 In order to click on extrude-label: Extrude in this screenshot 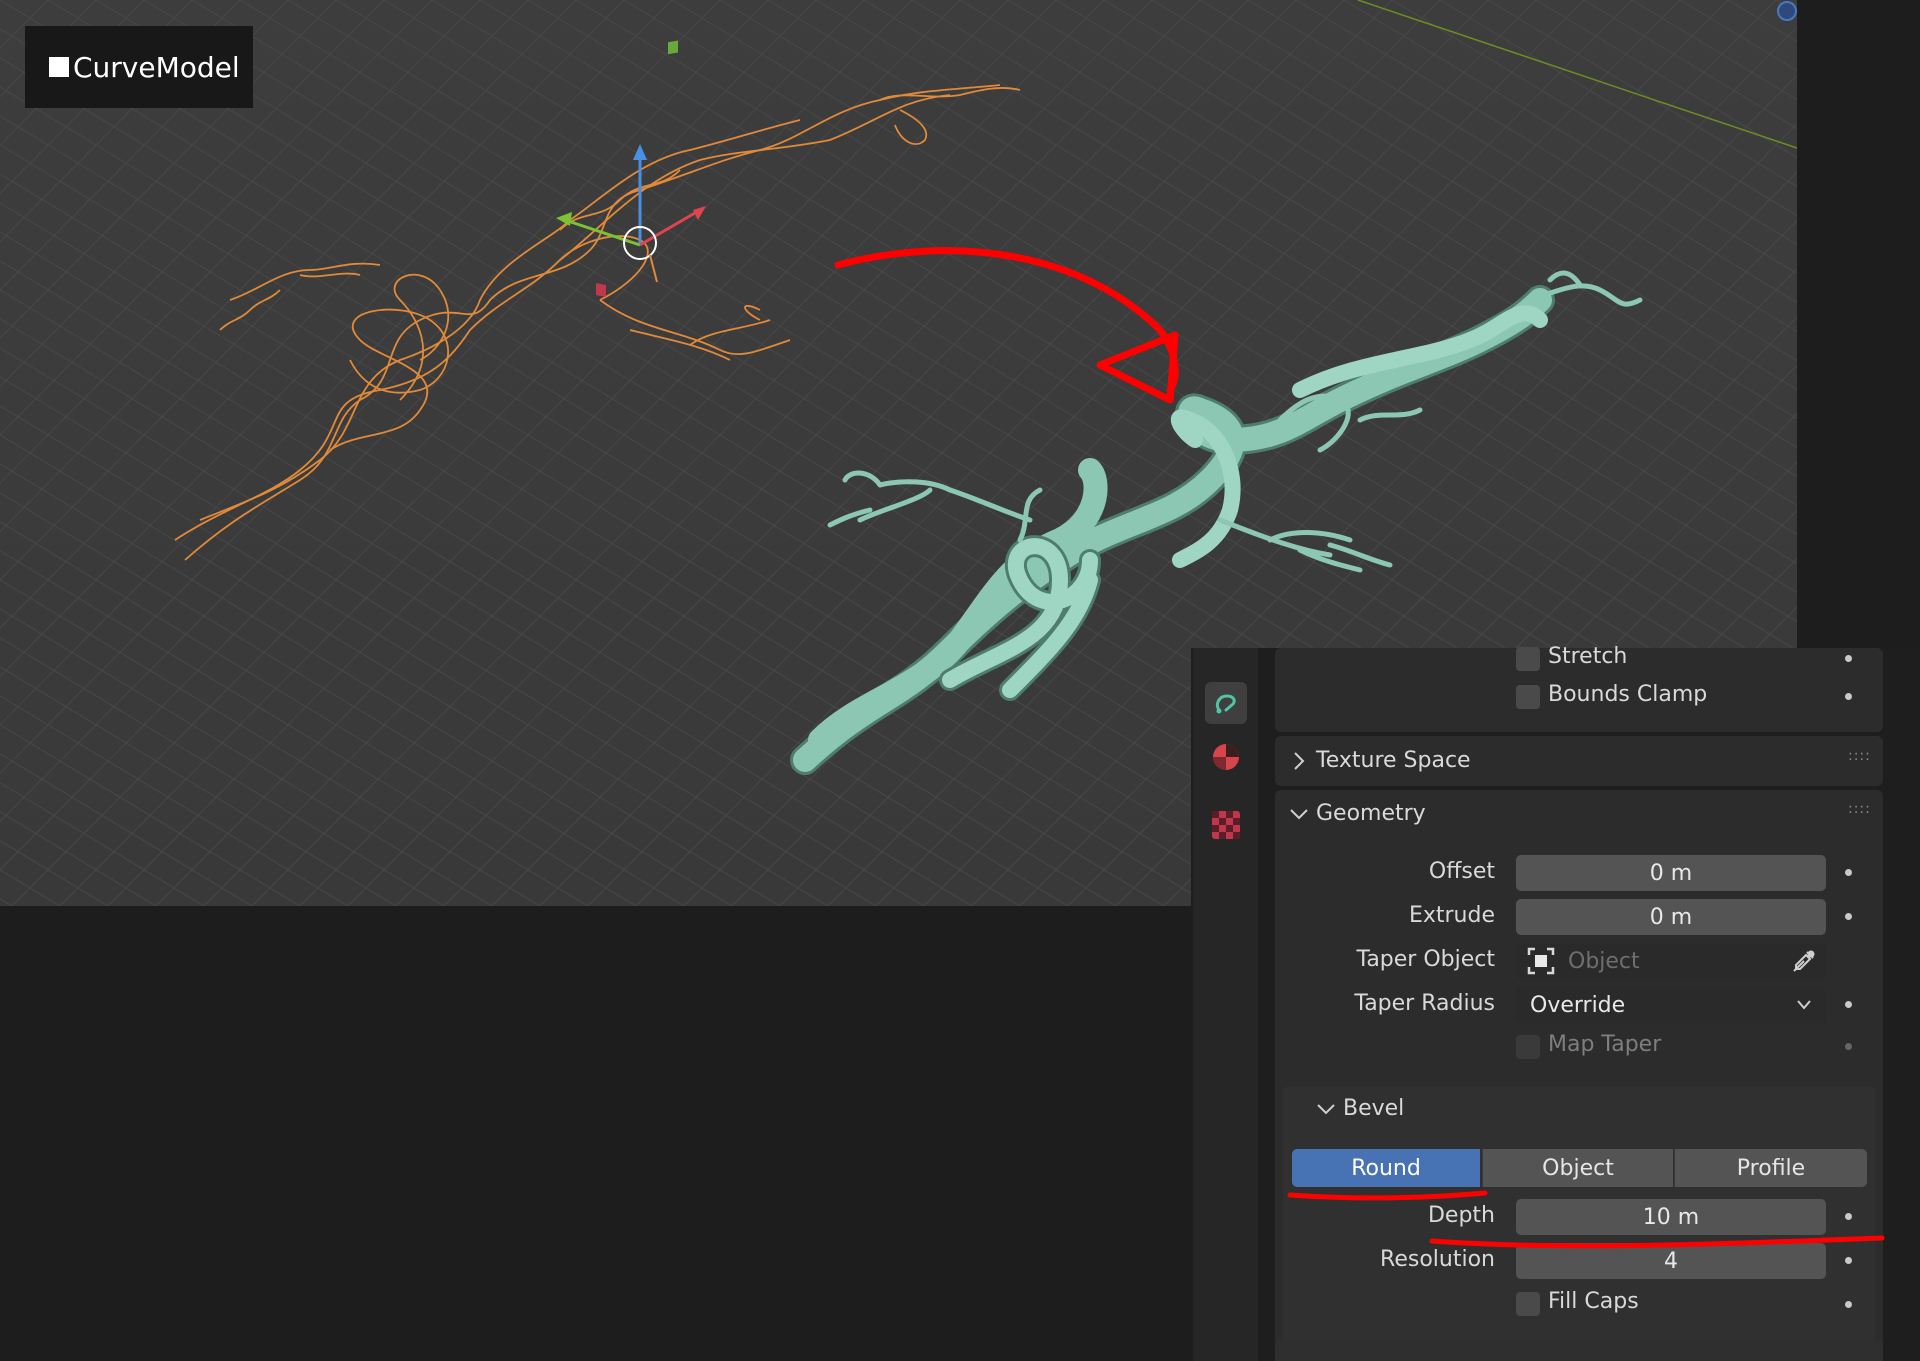, I will do `click(1451, 915)`.